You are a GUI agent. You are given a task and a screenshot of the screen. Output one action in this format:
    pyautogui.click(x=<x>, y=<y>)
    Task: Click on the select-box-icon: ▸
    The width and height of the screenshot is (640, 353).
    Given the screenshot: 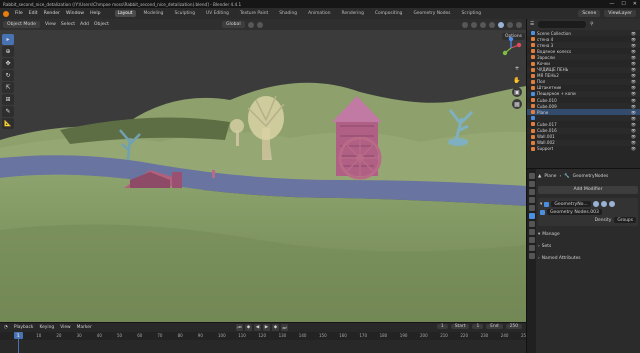 What is the action you would take?
    pyautogui.click(x=8, y=39)
    